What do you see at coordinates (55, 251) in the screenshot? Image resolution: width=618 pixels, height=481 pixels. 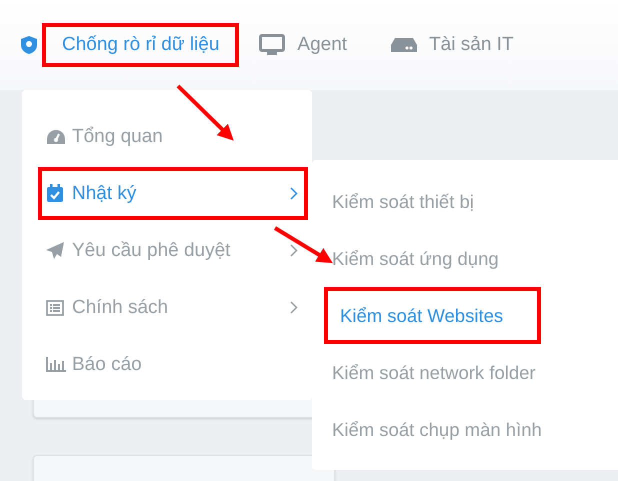 I see `paper-plane-icon` at bounding box center [55, 251].